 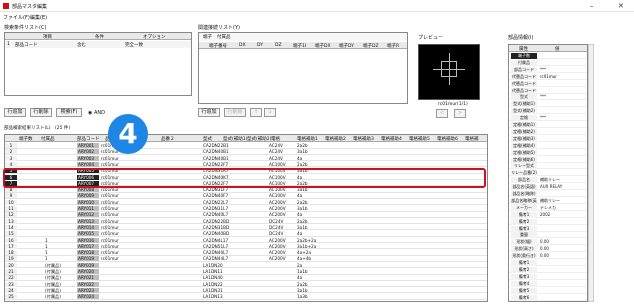 What do you see at coordinates (224, 37) in the screenshot?
I see `tab-accessory: 付属品` at bounding box center [224, 37].